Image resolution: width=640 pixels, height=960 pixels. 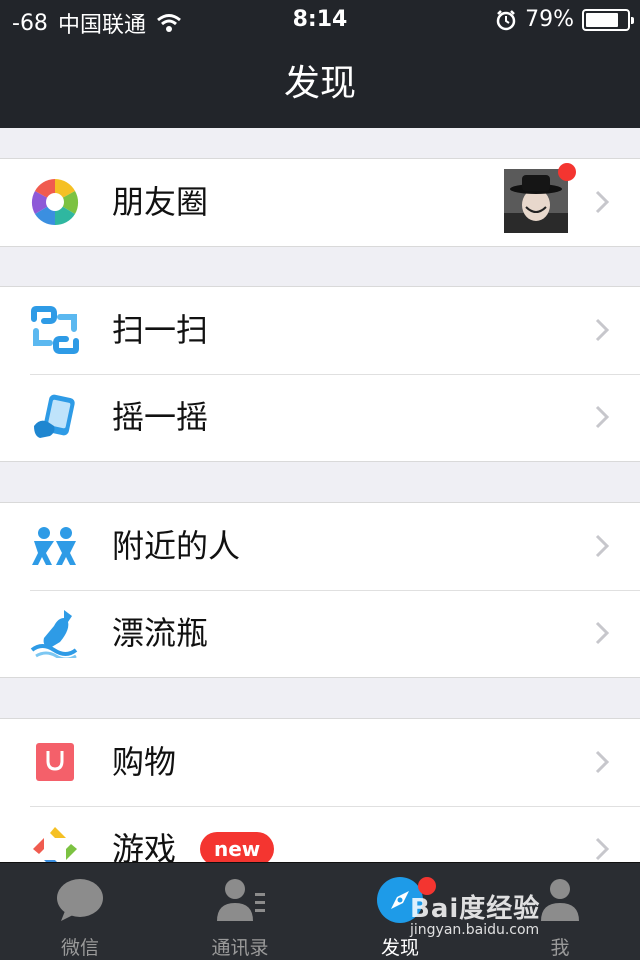 I want to click on alarm-icon, so click(x=506, y=19).